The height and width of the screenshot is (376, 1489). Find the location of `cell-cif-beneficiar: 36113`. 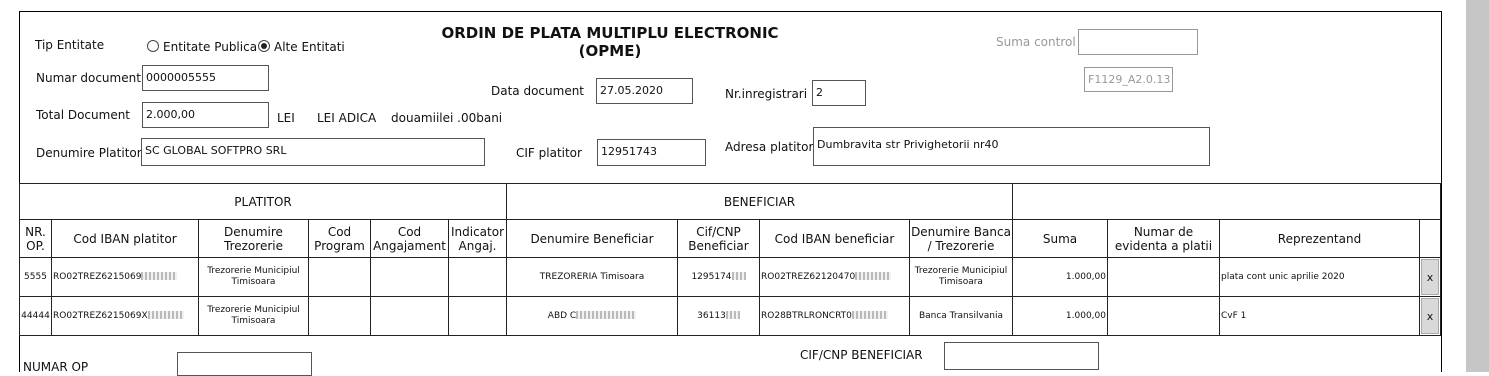

cell-cif-beneficiar: 36113 is located at coordinates (718, 316).